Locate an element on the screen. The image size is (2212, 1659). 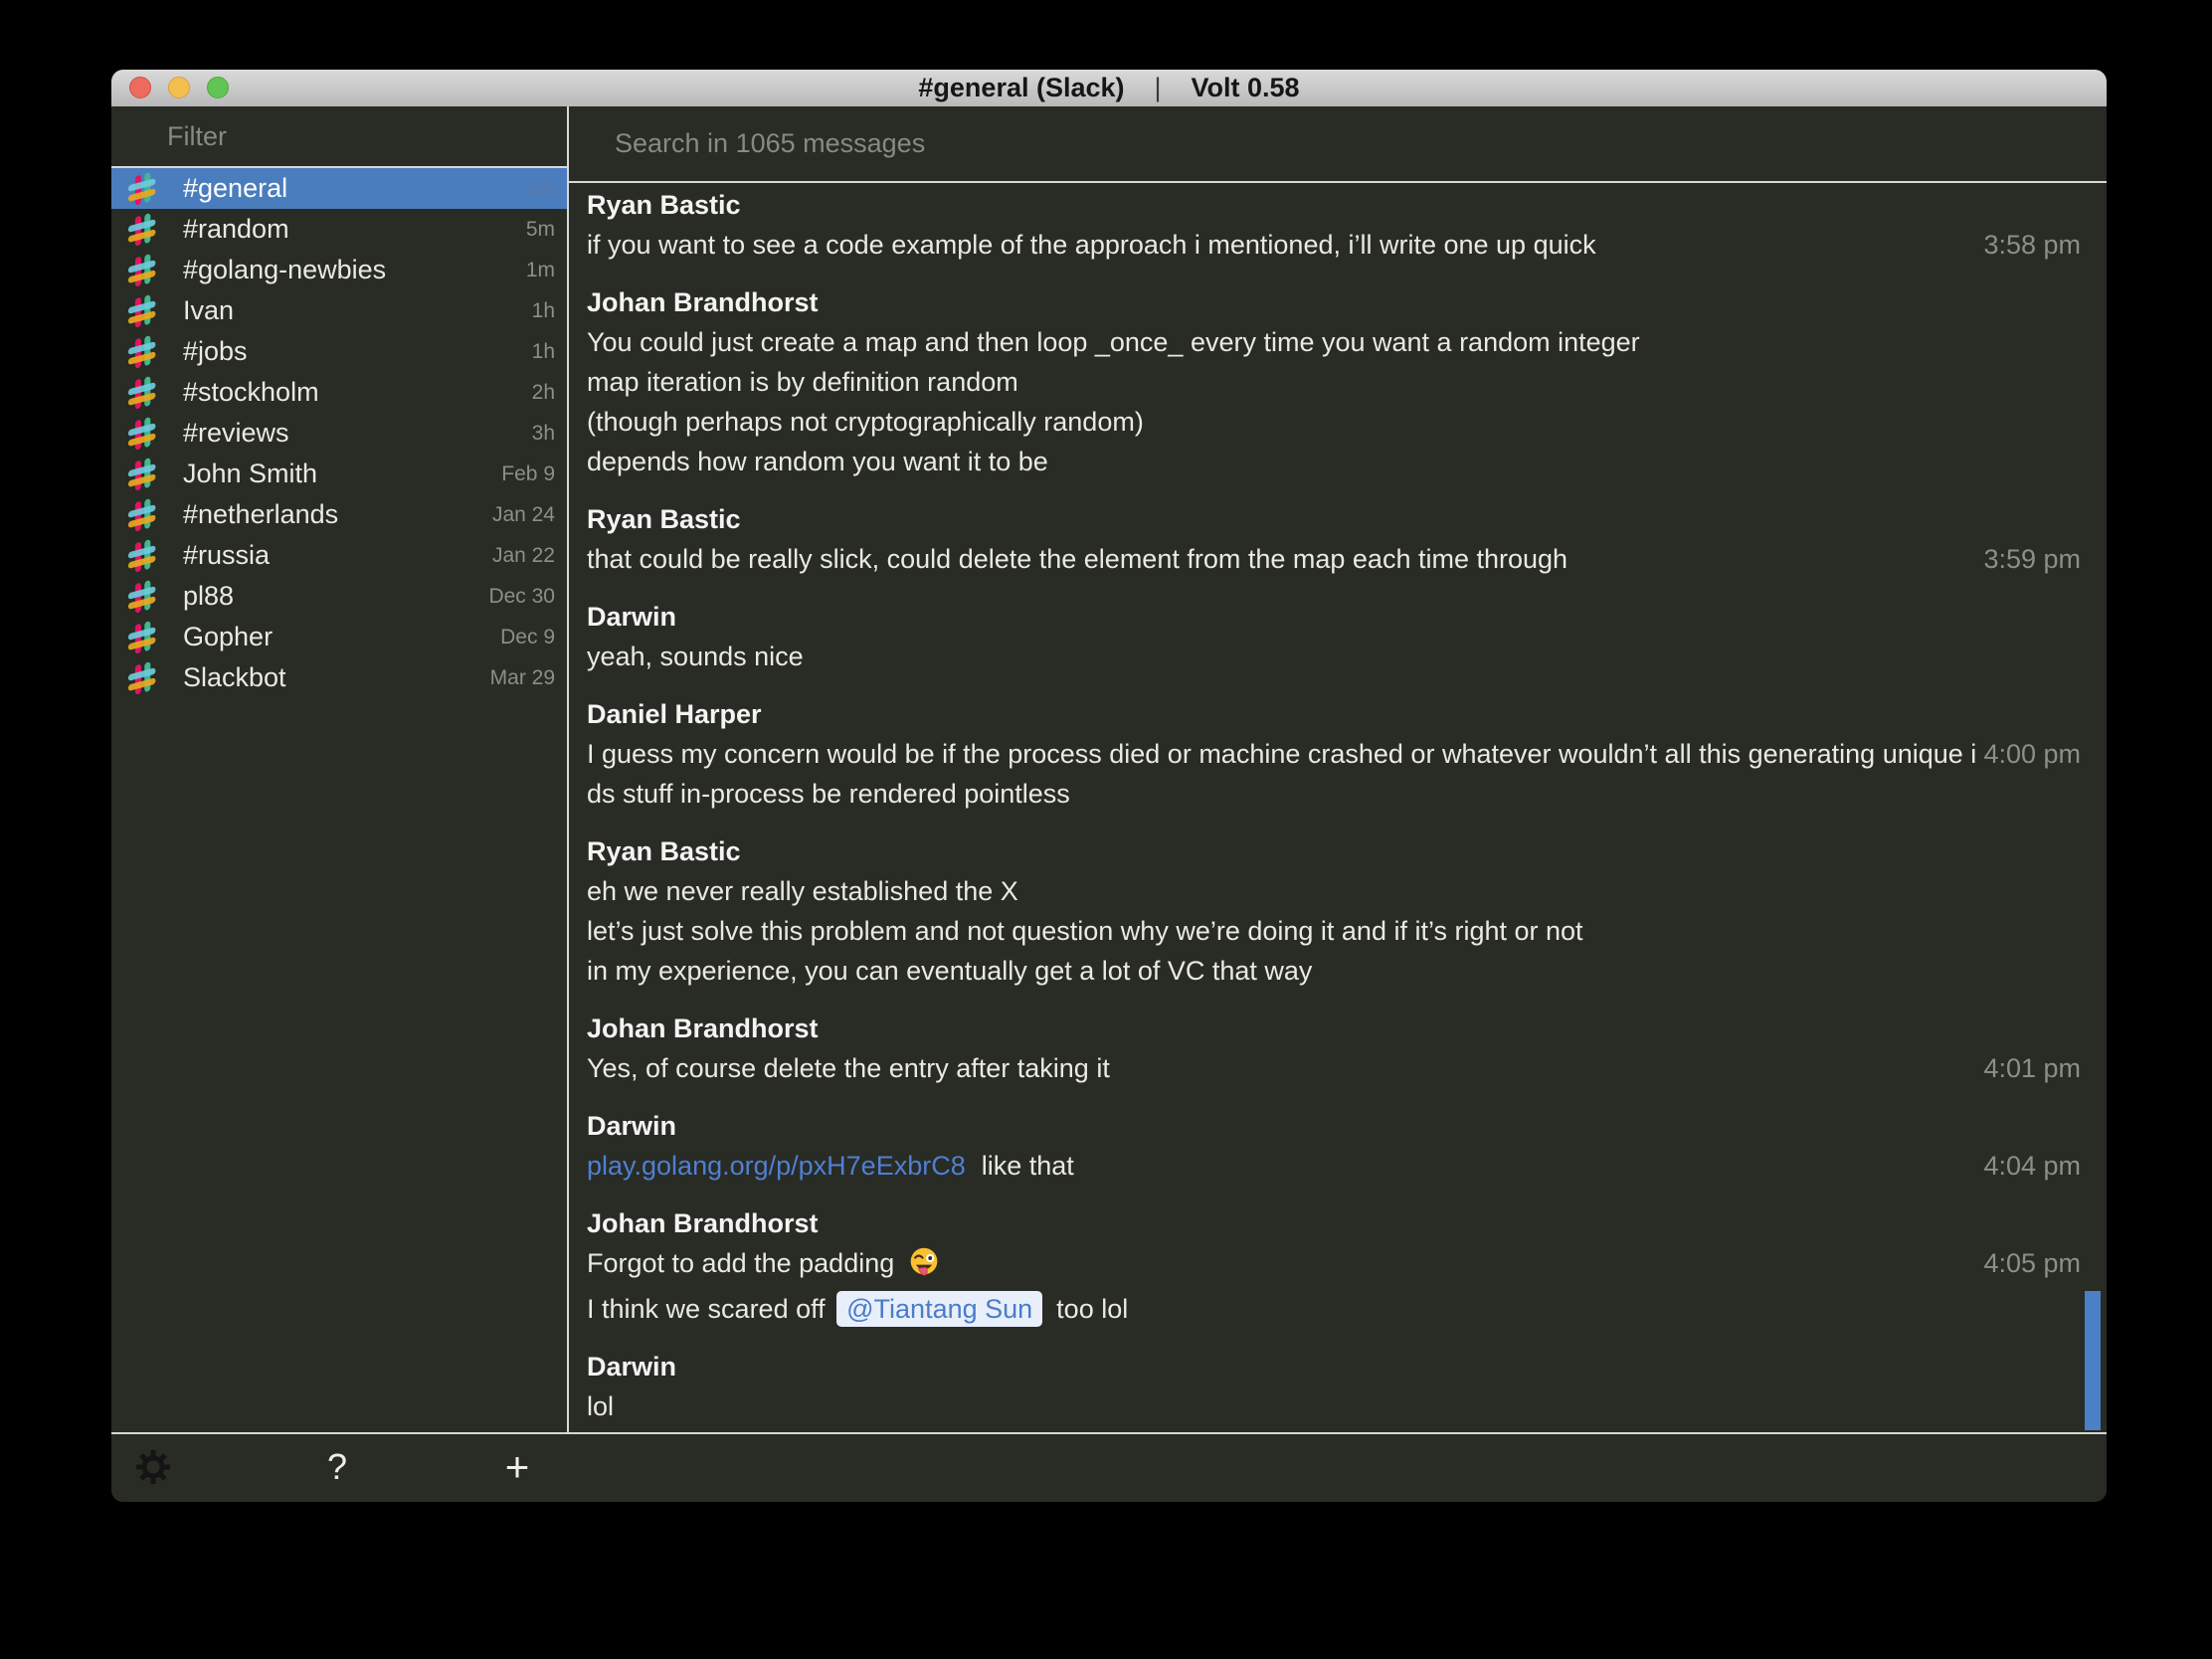
message-author: Daniel Harper is located at coordinates (674, 714).